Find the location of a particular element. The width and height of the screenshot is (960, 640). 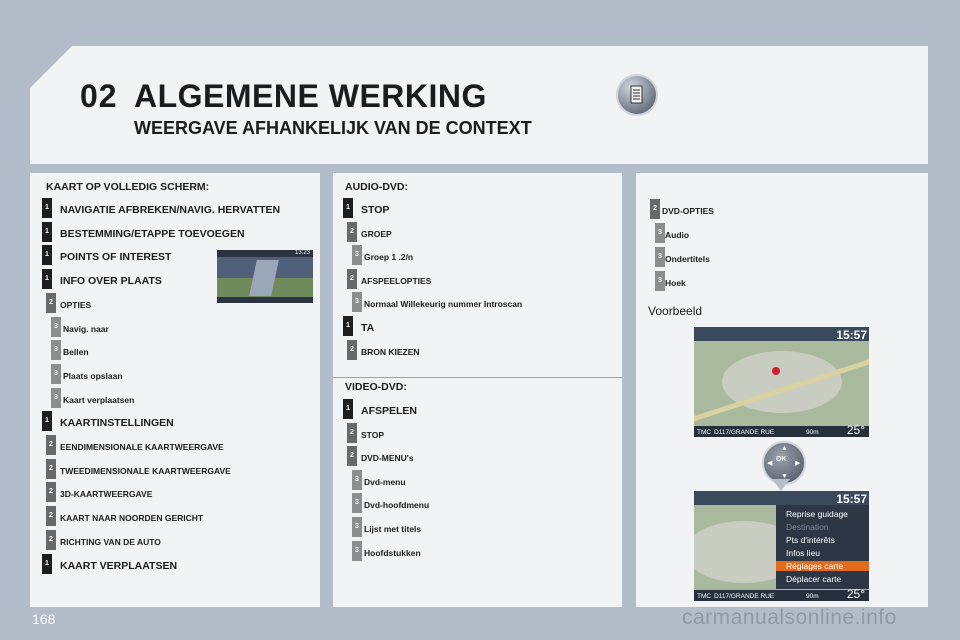

document-icon is located at coordinates (637, 95).